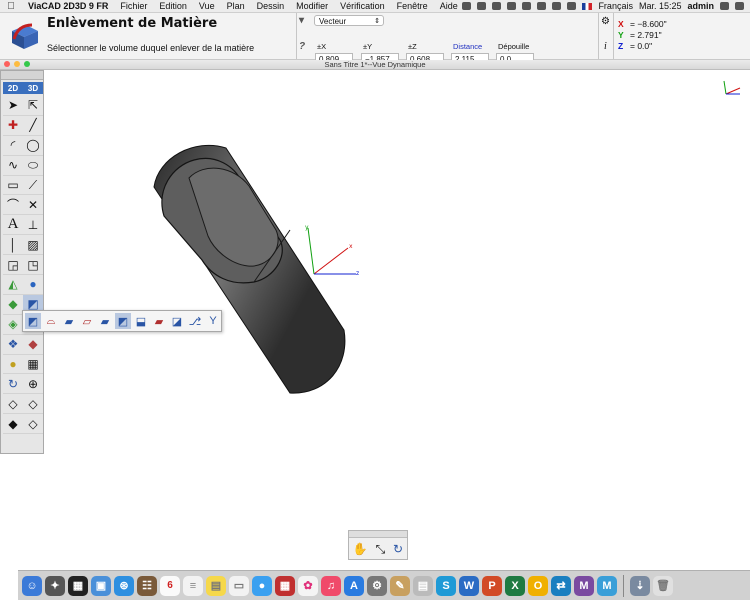  What do you see at coordinates (170, 585) in the screenshot?
I see `calendar-icon: 6` at bounding box center [170, 585].